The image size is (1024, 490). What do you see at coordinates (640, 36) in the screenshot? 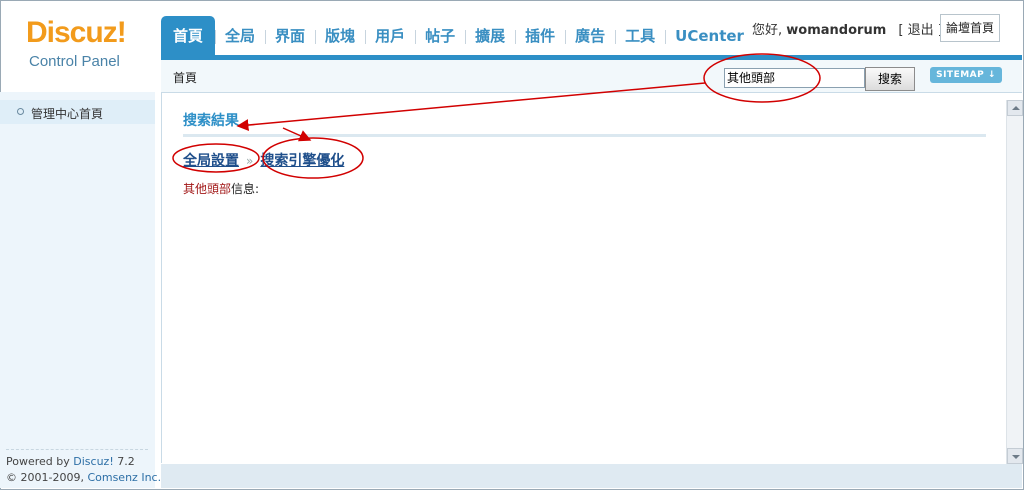
I see `tab-tools: 工具` at bounding box center [640, 36].